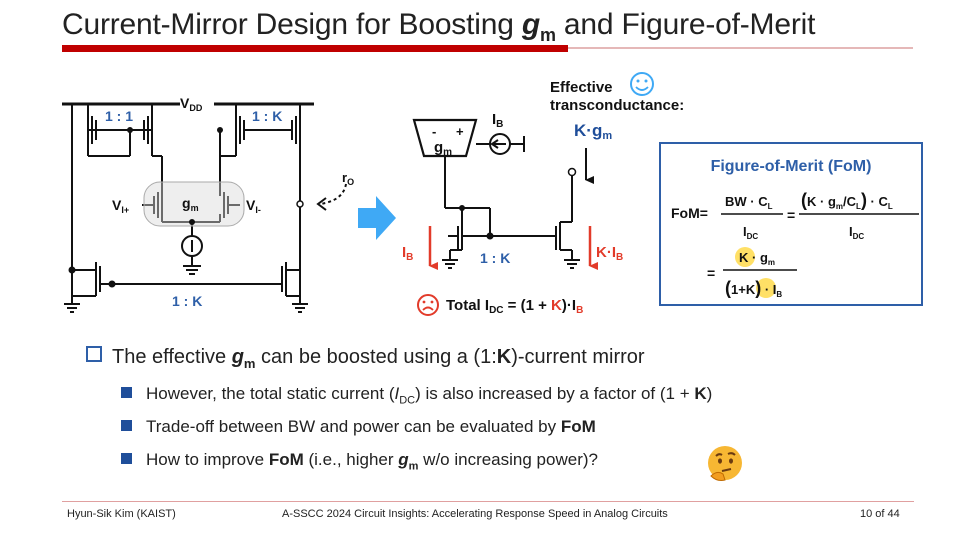 The height and width of the screenshot is (539, 968). What do you see at coordinates (191, 104) in the screenshot?
I see `vdd-label: VDD` at bounding box center [191, 104].